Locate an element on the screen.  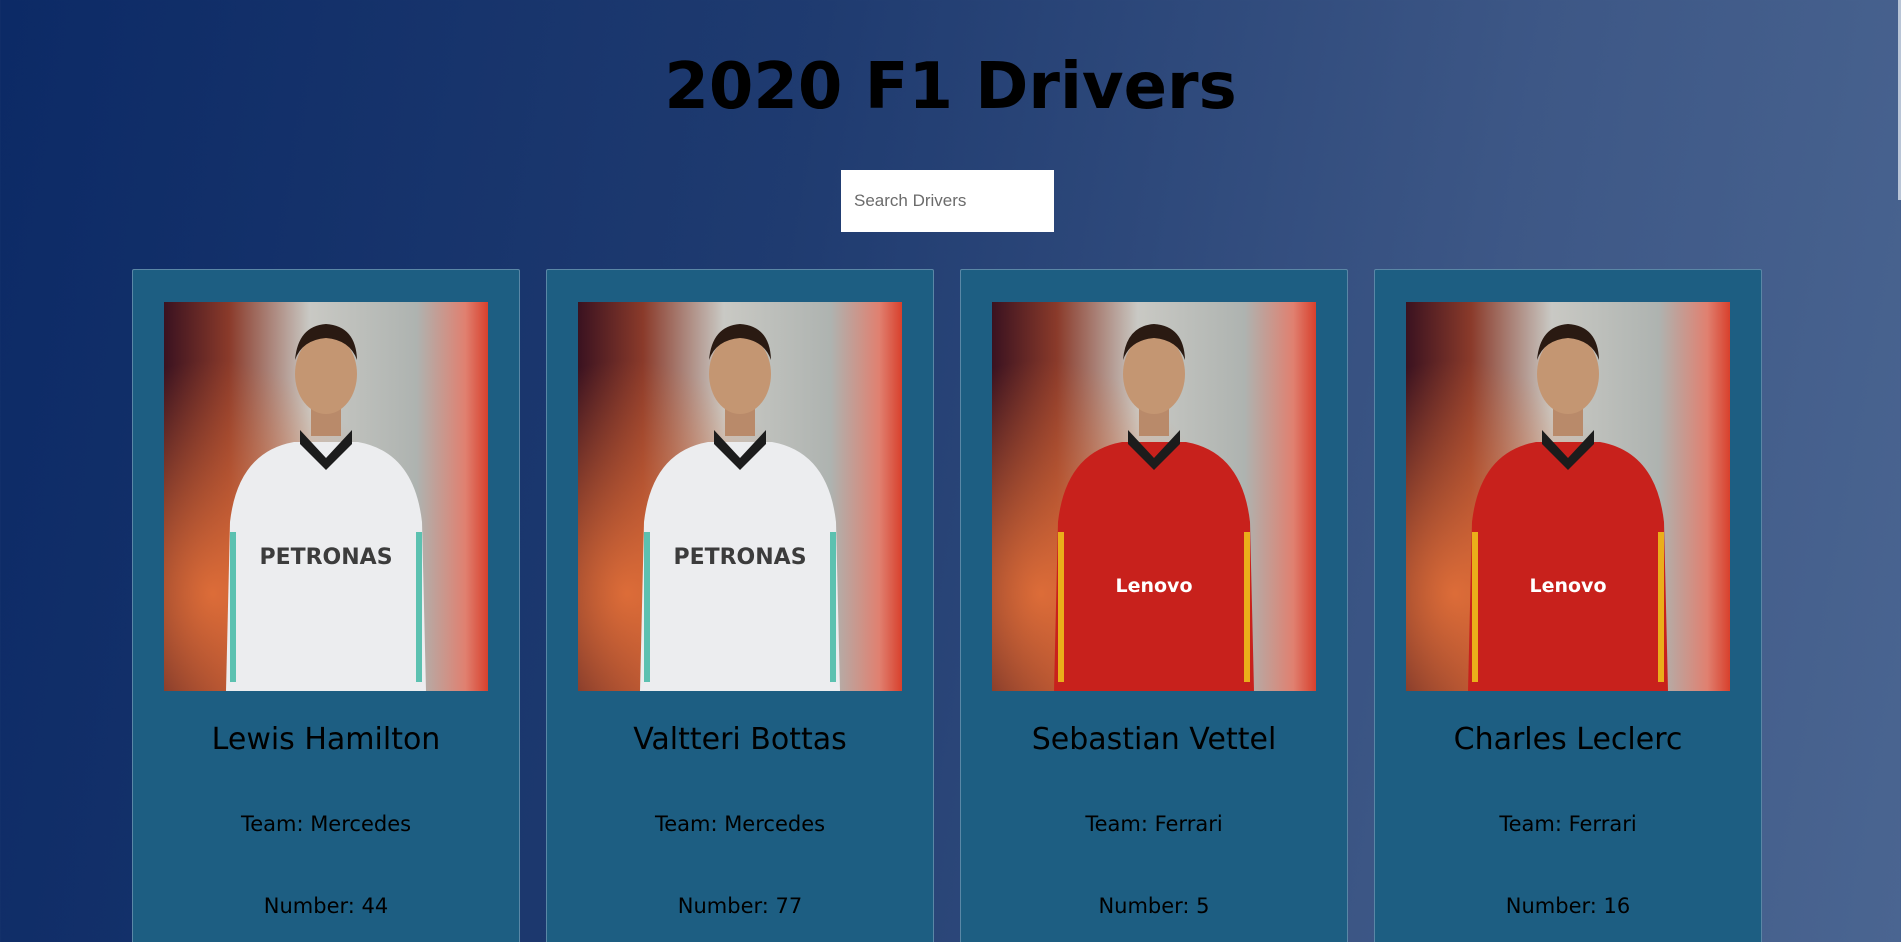
driver-name: Lewis Hamilton is located at coordinates (326, 739).